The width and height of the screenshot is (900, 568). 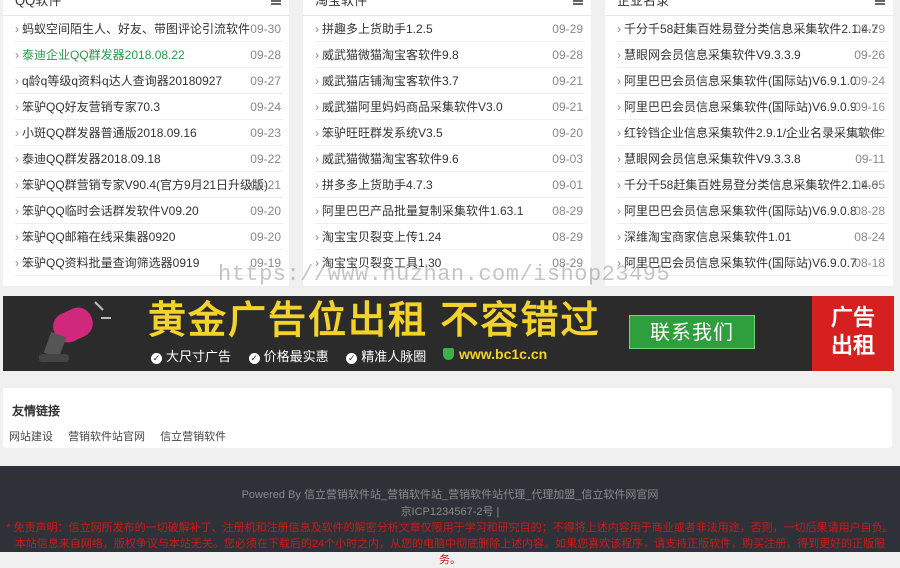 I want to click on item-date: 09-24, so click(x=869, y=81).